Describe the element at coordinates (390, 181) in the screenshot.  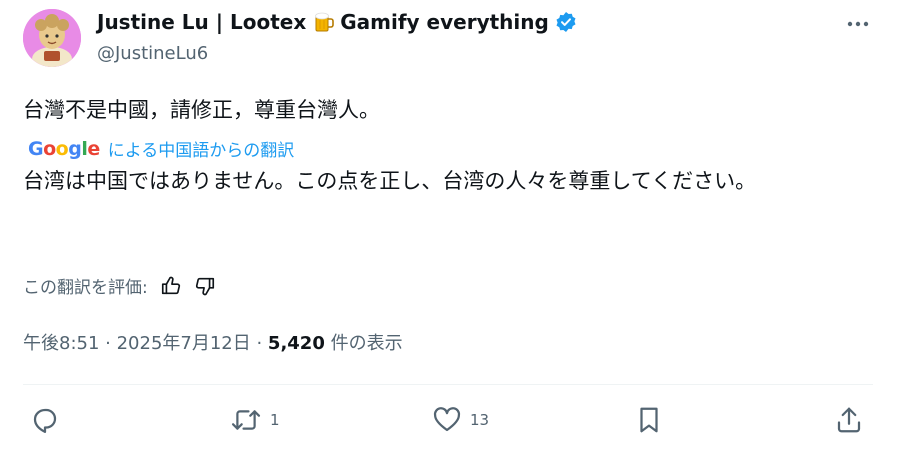
I see `translated-text: 台湾は中国ではありません。この点を正し、台湾の人々を尊重してください。` at that location.